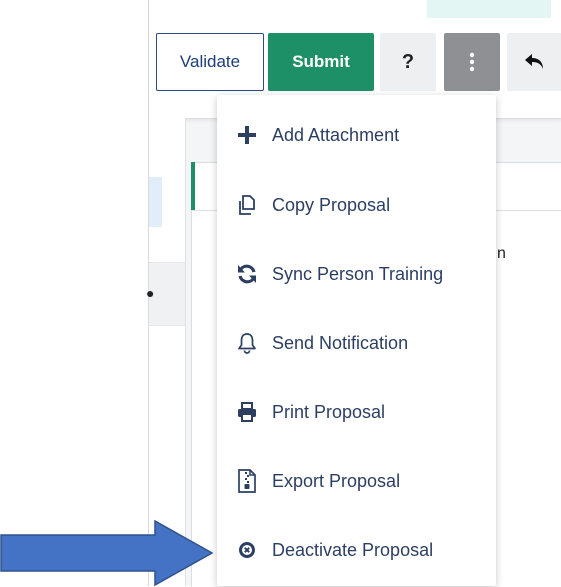 The width and height of the screenshot is (561, 587). I want to click on left-panel-icon: ●, so click(150, 293).